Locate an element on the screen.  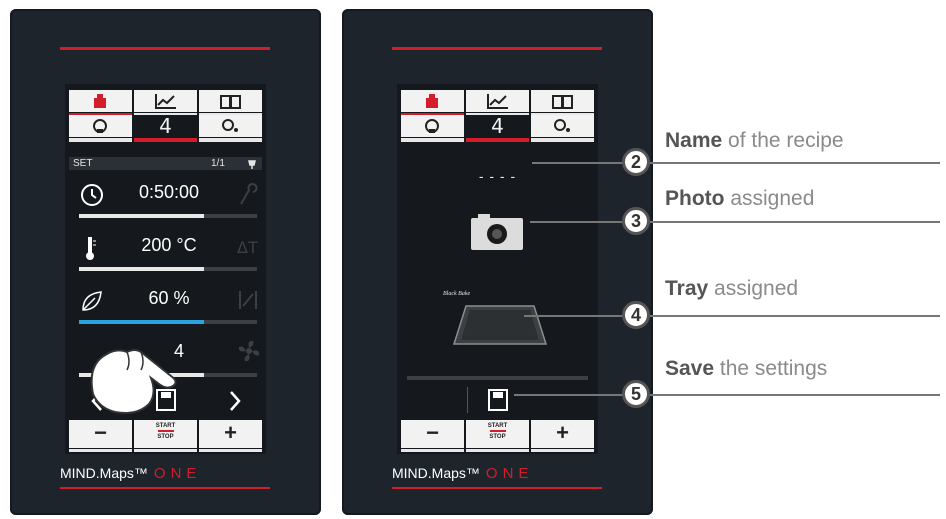
steam-icon is located at coordinates (562, 125).